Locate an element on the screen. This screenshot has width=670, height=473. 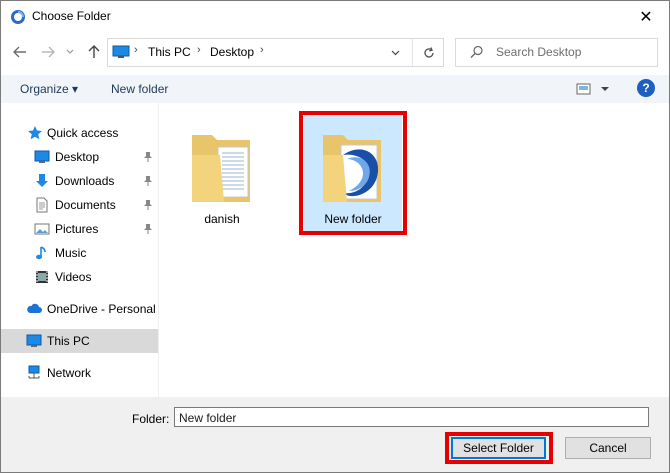
nav-item-pictures: Pictures is located at coordinates (79, 229).